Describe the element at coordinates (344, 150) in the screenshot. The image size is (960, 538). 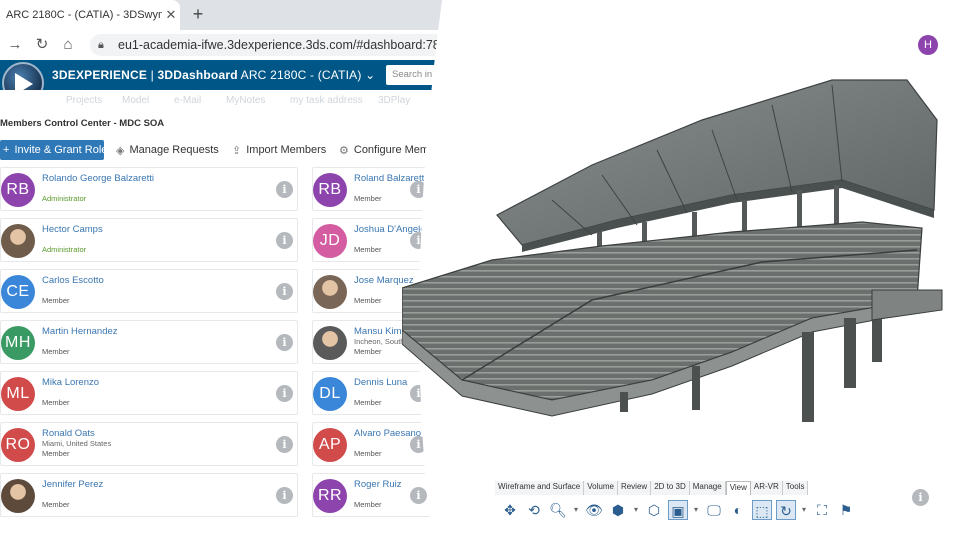
I see `user-gear-icon: ⚙` at that location.